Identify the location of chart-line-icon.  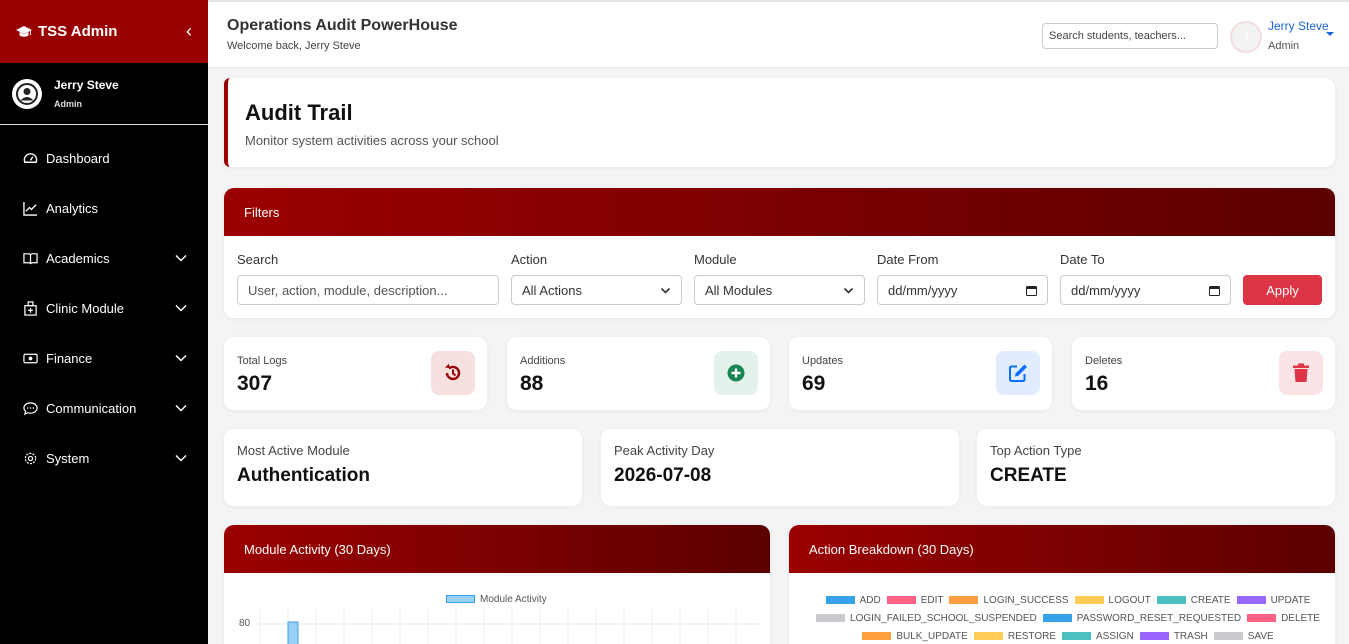
(30, 208).